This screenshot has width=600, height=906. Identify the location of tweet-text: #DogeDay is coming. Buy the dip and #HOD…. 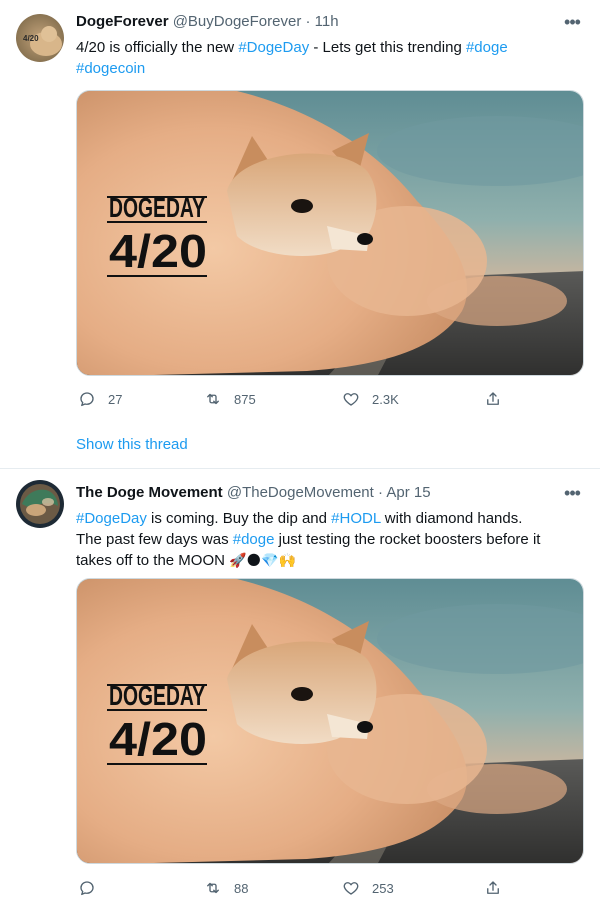
(326, 540).